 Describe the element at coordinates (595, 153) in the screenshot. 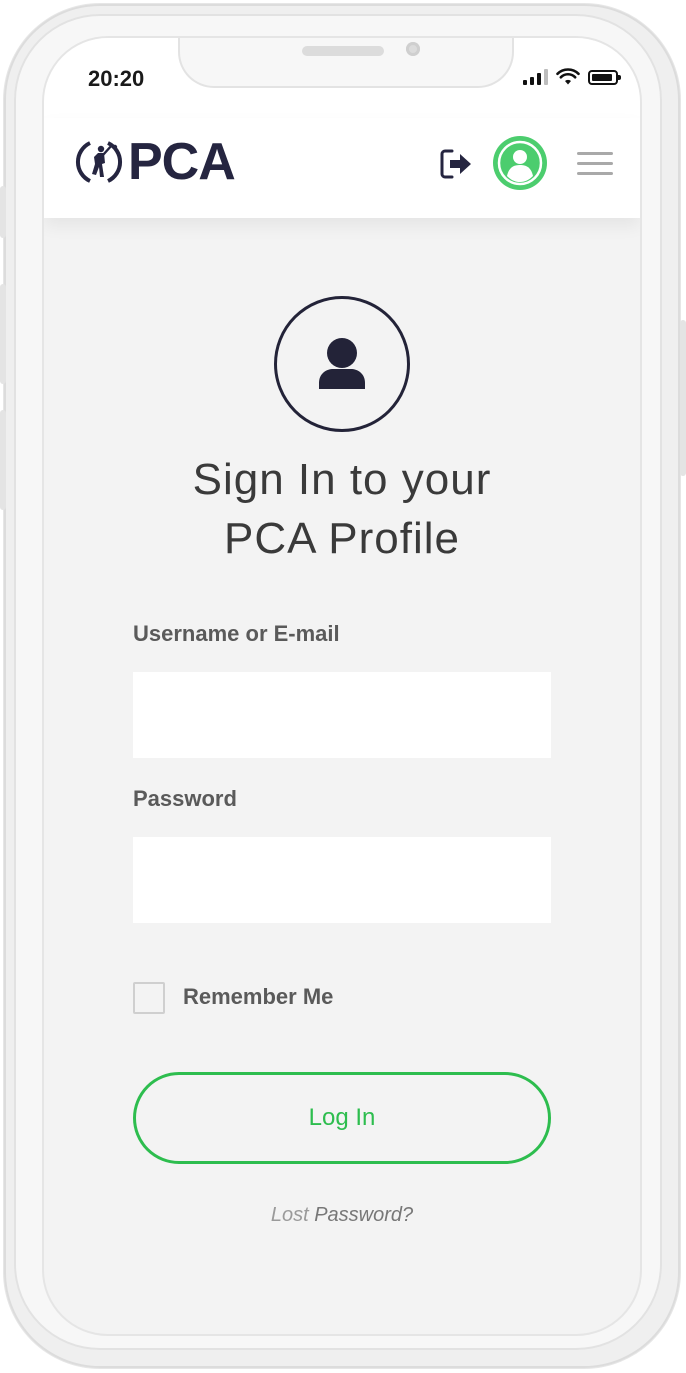

I see `hamburger-menu-icon` at that location.